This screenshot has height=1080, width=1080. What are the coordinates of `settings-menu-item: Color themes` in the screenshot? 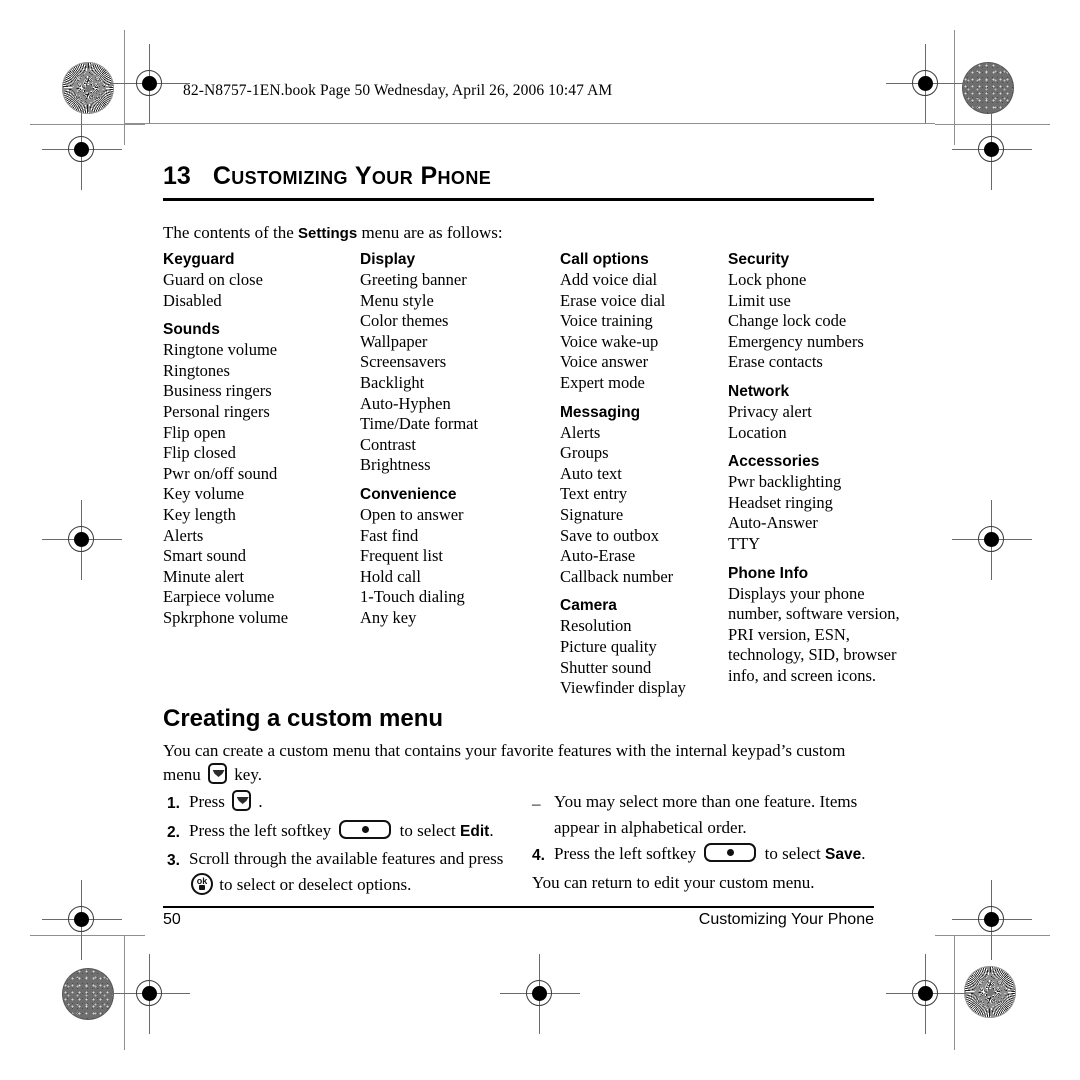 It's located at (404, 321).